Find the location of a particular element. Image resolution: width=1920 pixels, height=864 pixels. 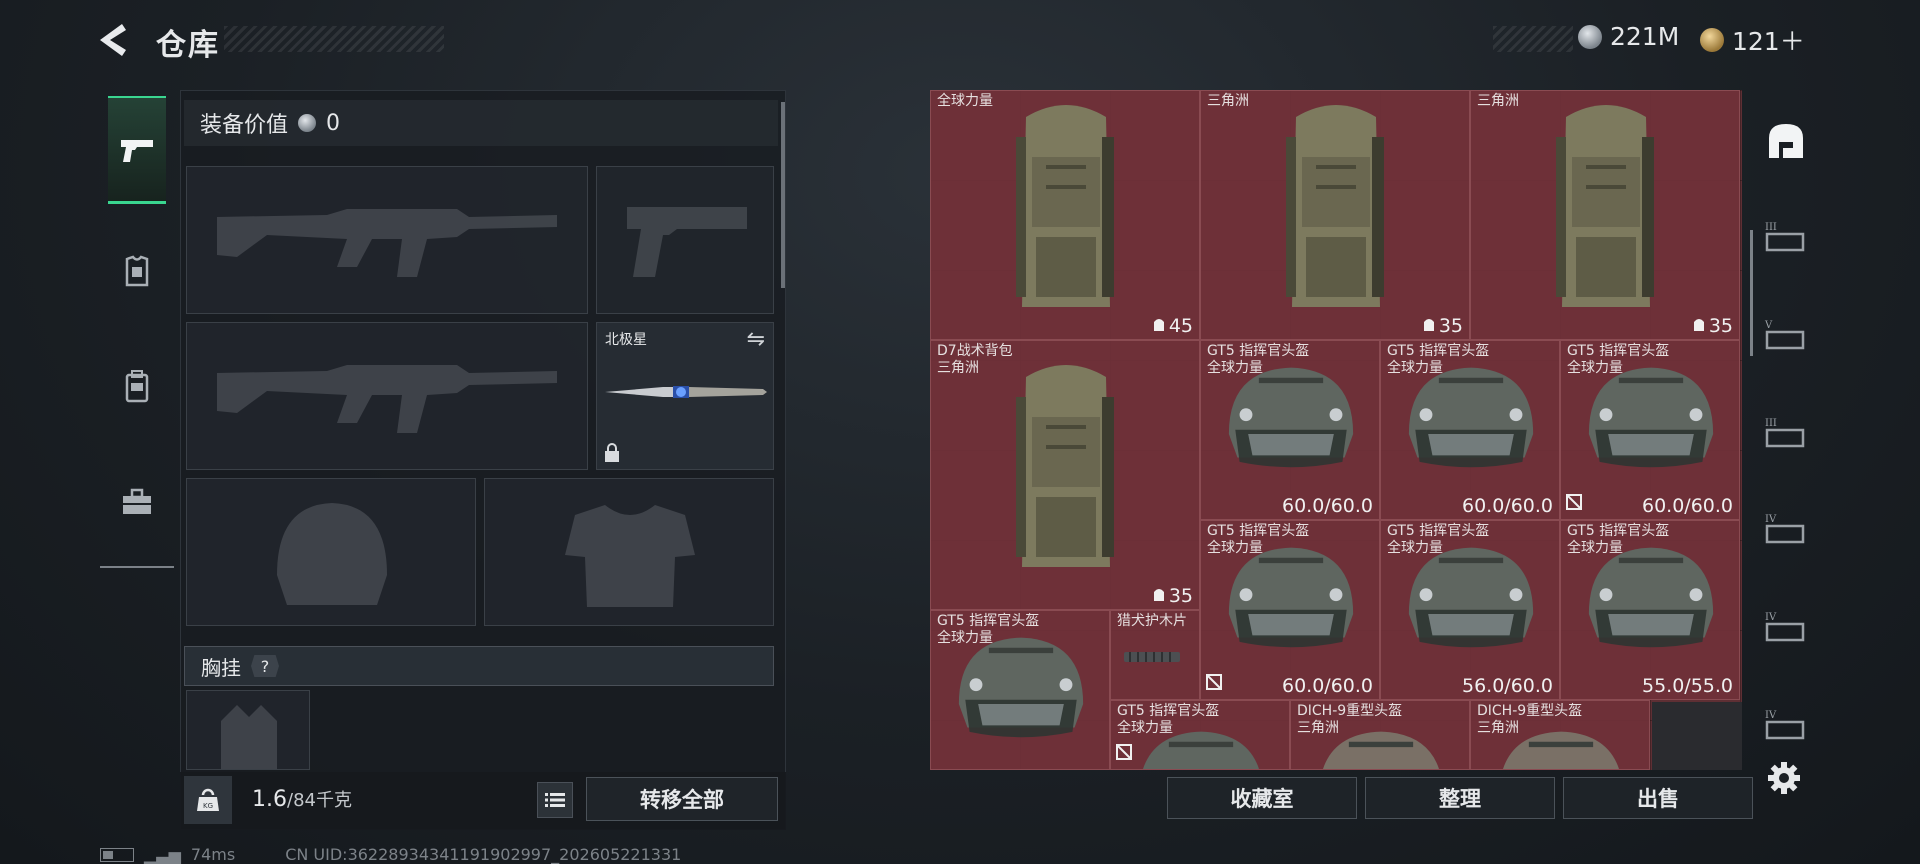

currency-gold: 121＋ is located at coordinates (1752, 40).